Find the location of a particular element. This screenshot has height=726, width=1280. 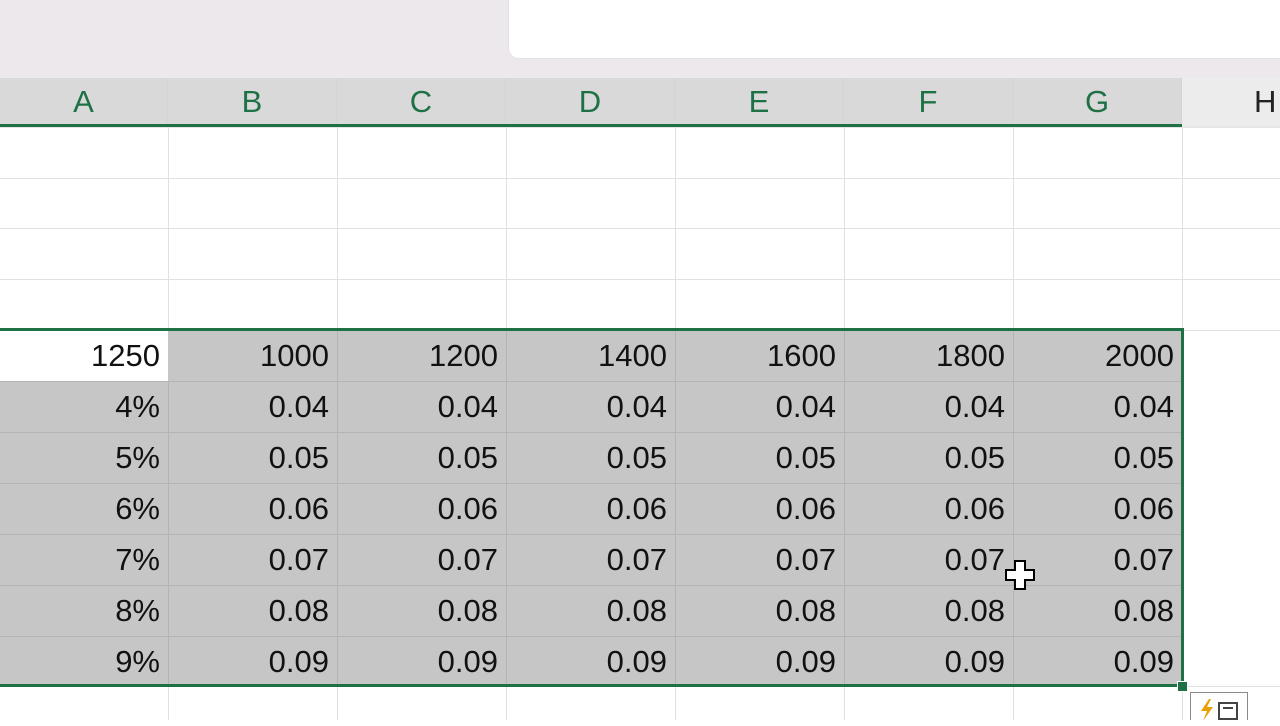

cell-select-cursor-icon is located at coordinates (1020, 575).